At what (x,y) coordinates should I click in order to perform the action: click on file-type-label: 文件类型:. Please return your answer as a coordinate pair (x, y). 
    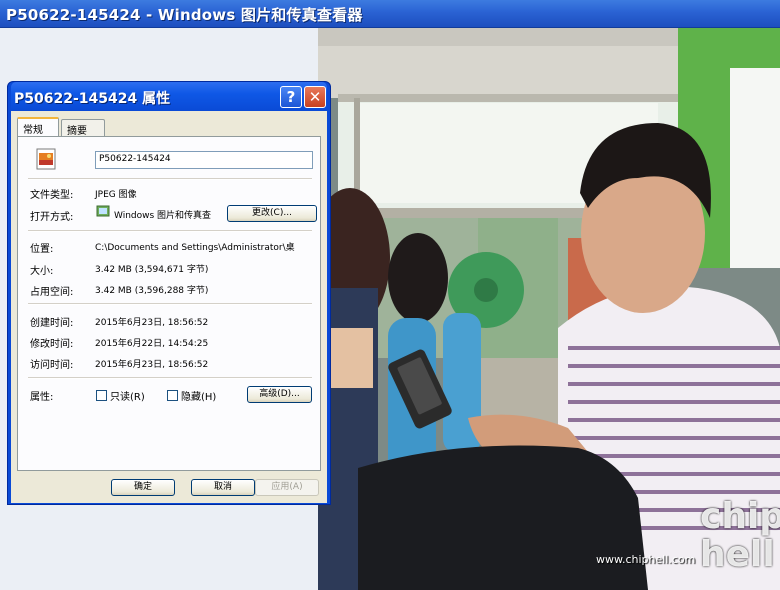
    Looking at the image, I should click on (52, 195).